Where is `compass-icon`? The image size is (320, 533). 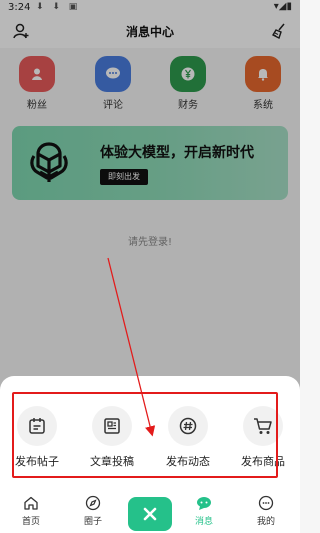 compass-icon is located at coordinates (93, 503).